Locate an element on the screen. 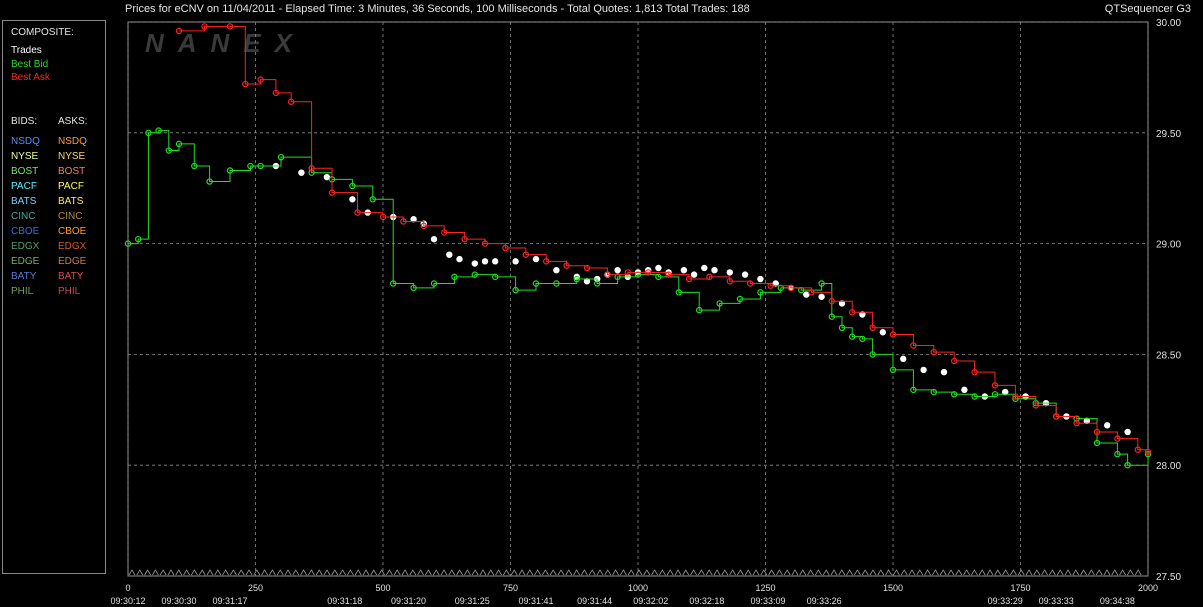 The height and width of the screenshot is (607, 1203). x-tick-label: 750 is located at coordinates (510, 588).